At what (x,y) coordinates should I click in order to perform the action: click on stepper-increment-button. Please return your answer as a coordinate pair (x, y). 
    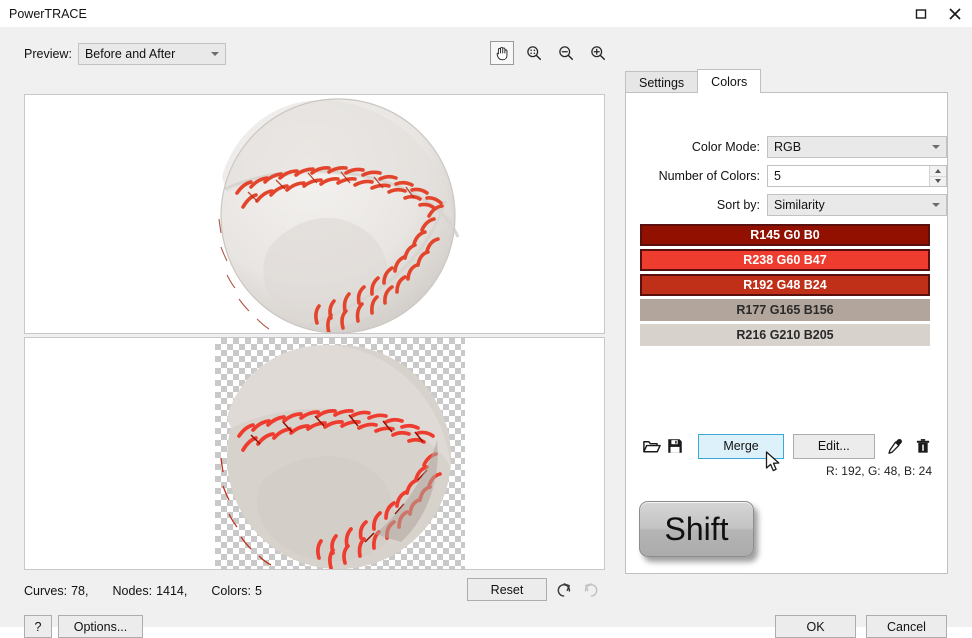
    Looking at the image, I should click on (938, 171).